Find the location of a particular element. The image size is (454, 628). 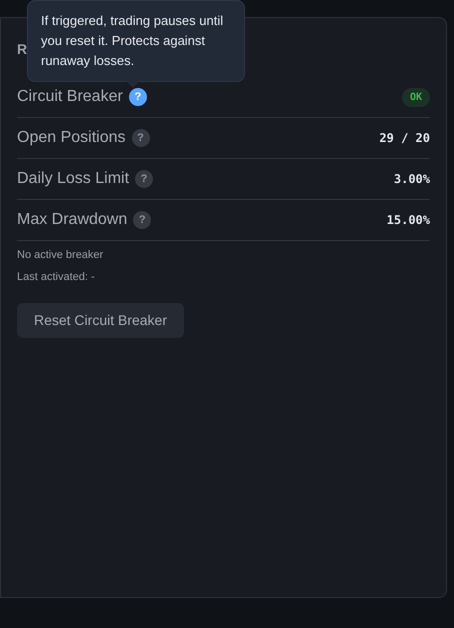

tooltip-pointer is located at coordinates (133, 84).